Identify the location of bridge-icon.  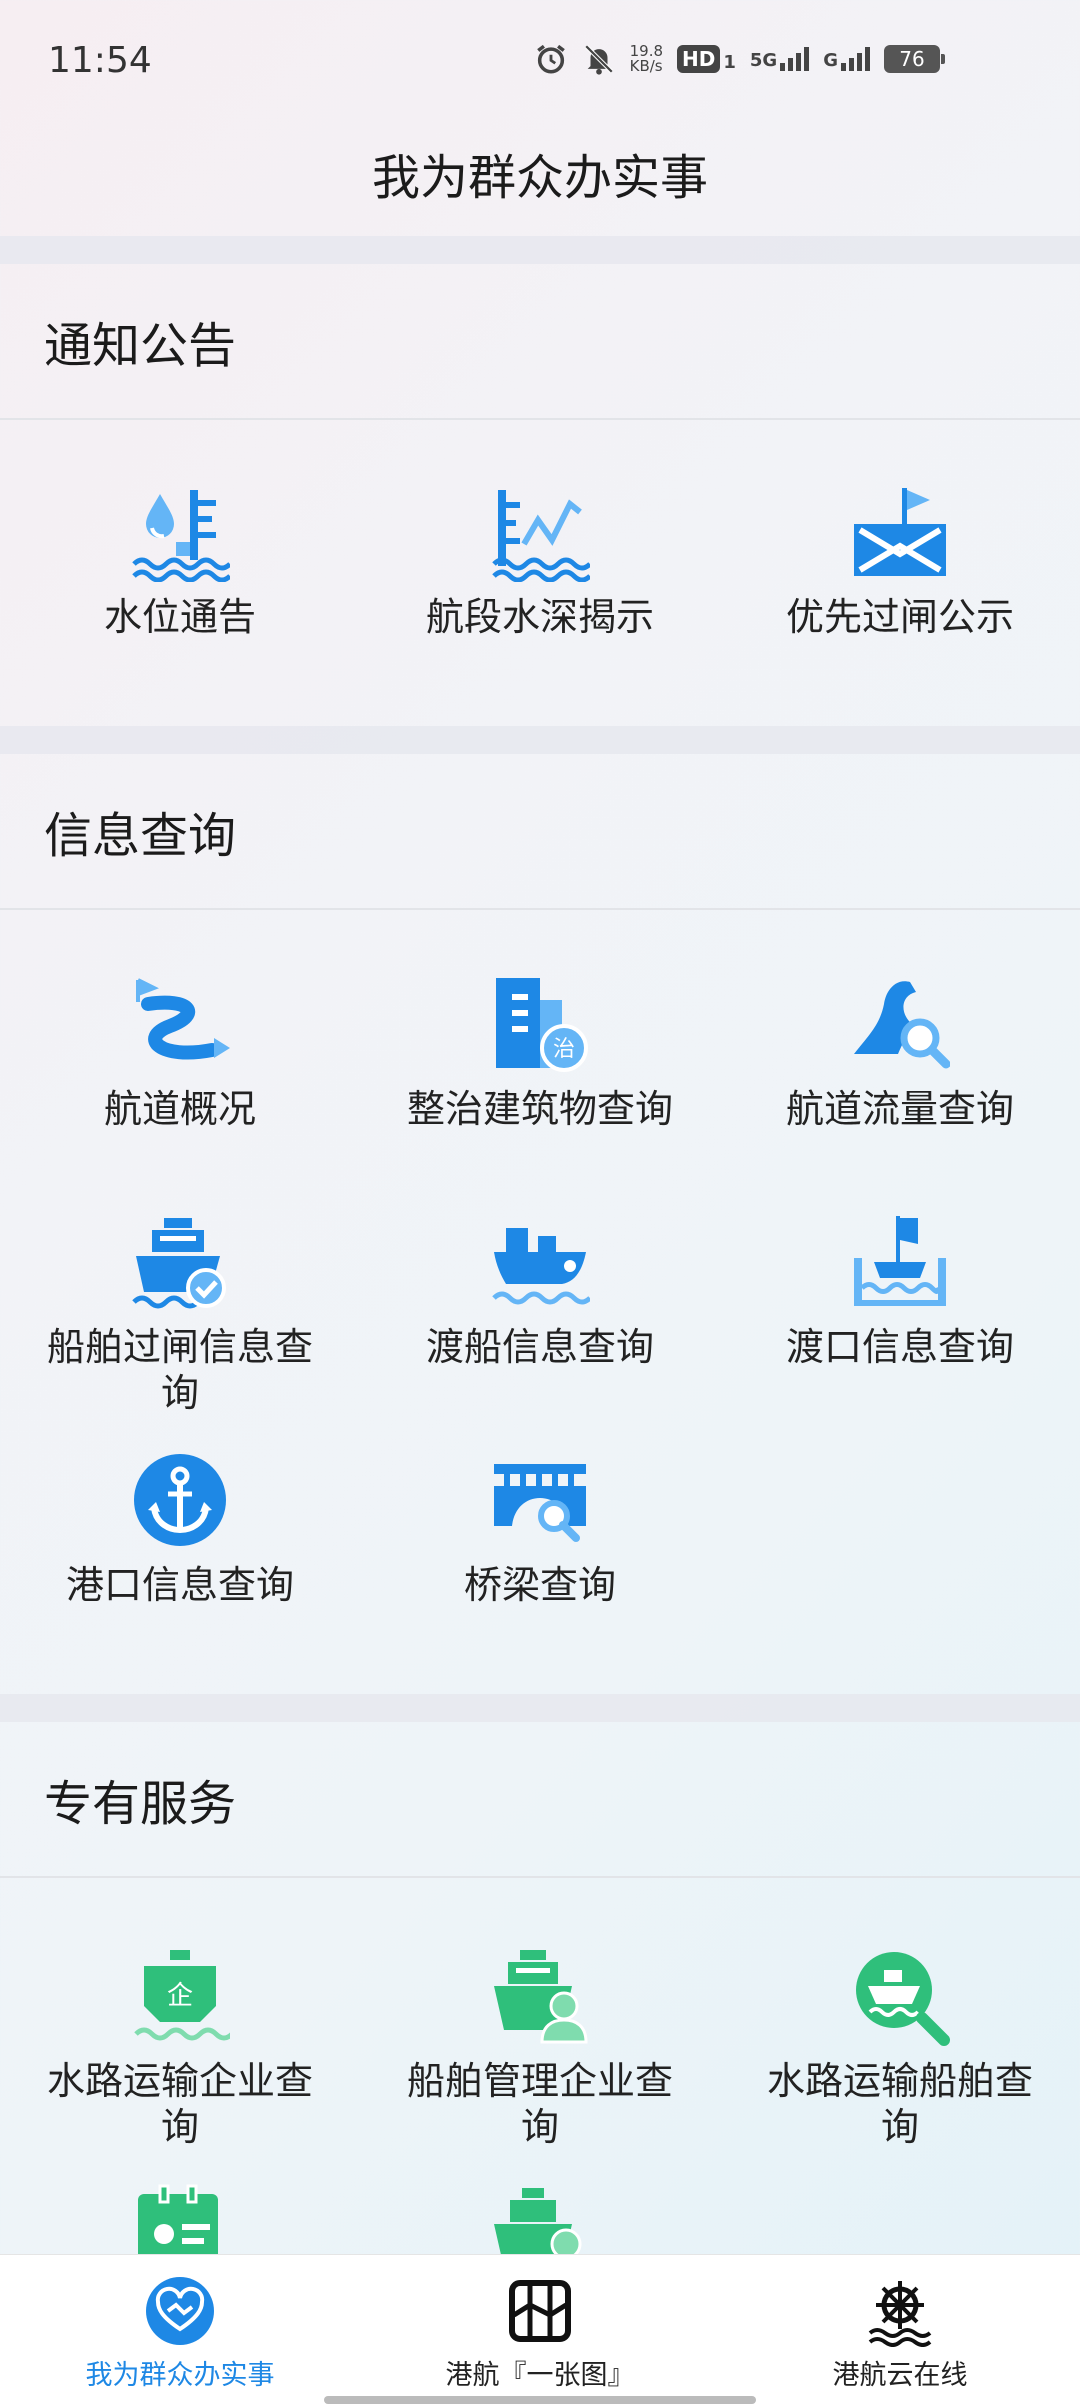
(540, 1503).